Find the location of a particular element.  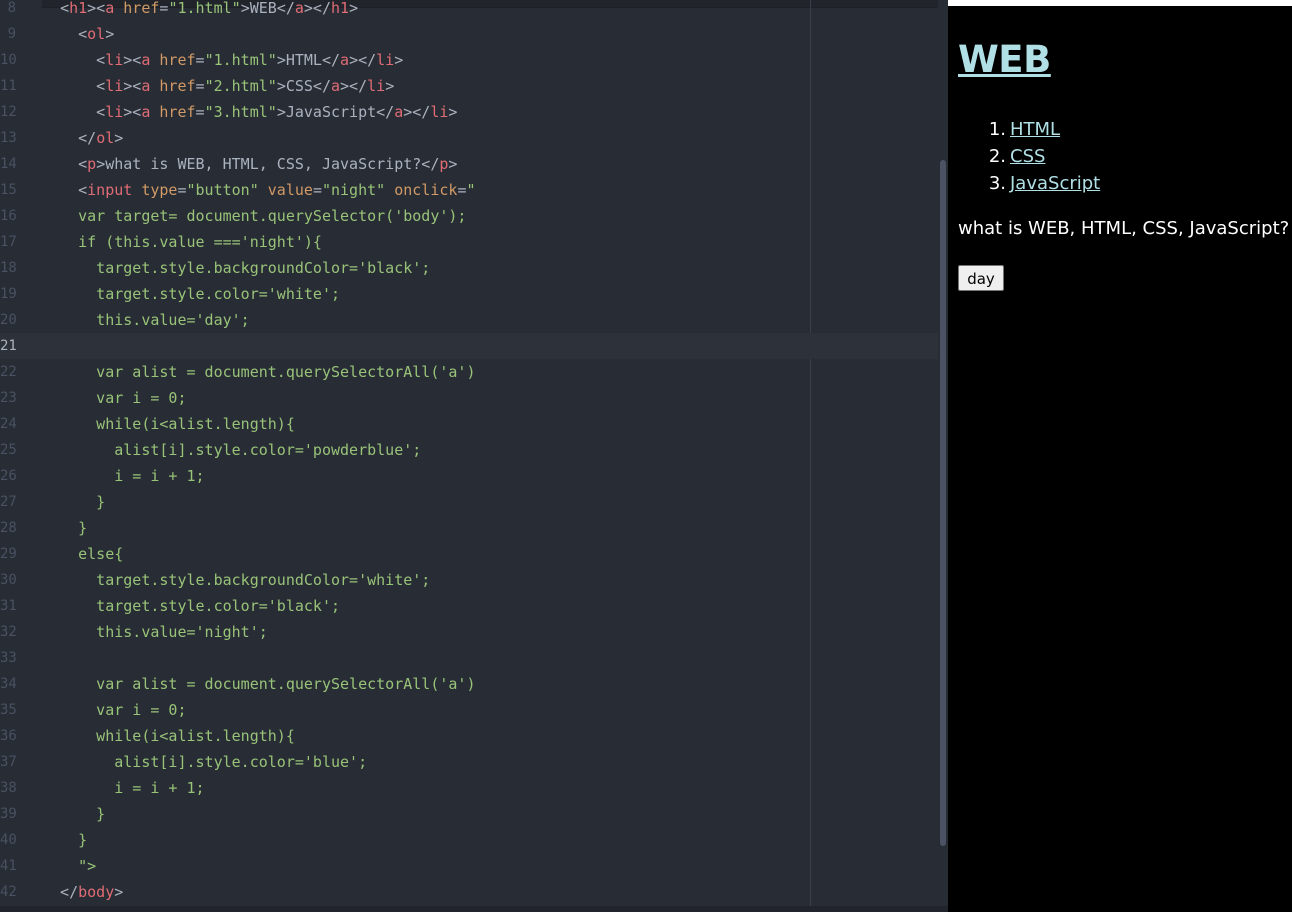

code-line: 33 is located at coordinates (469, 658).